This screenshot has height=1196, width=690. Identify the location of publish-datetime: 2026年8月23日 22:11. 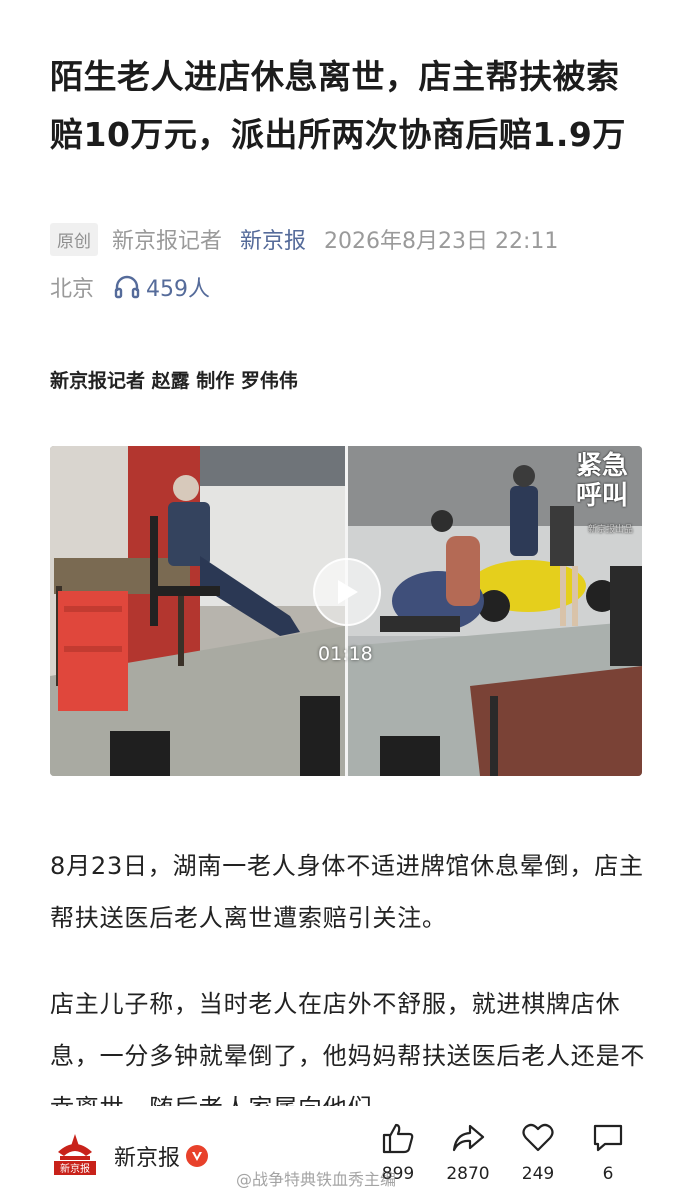
(441, 241).